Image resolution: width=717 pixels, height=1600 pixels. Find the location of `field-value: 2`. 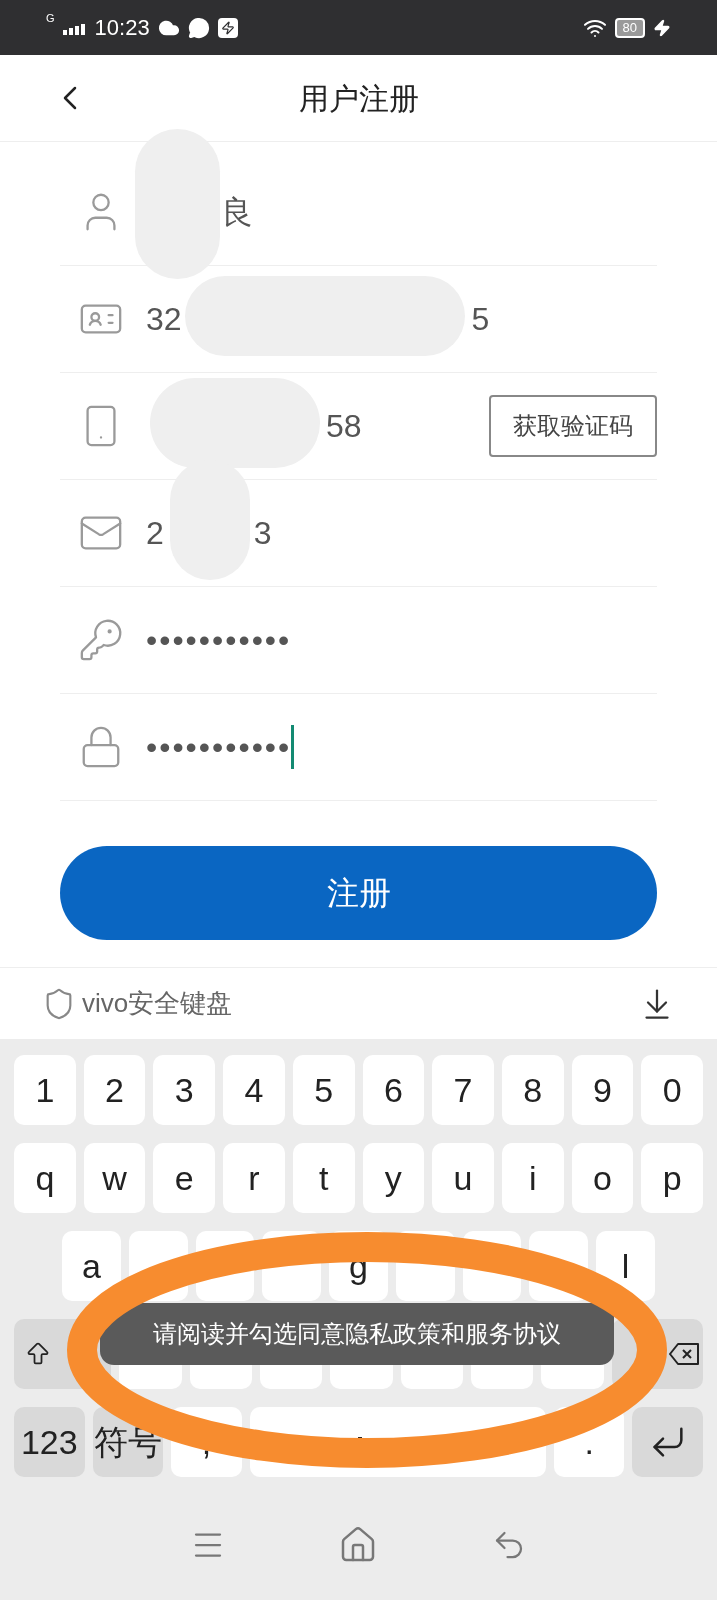

field-value: 2 is located at coordinates (155, 533).